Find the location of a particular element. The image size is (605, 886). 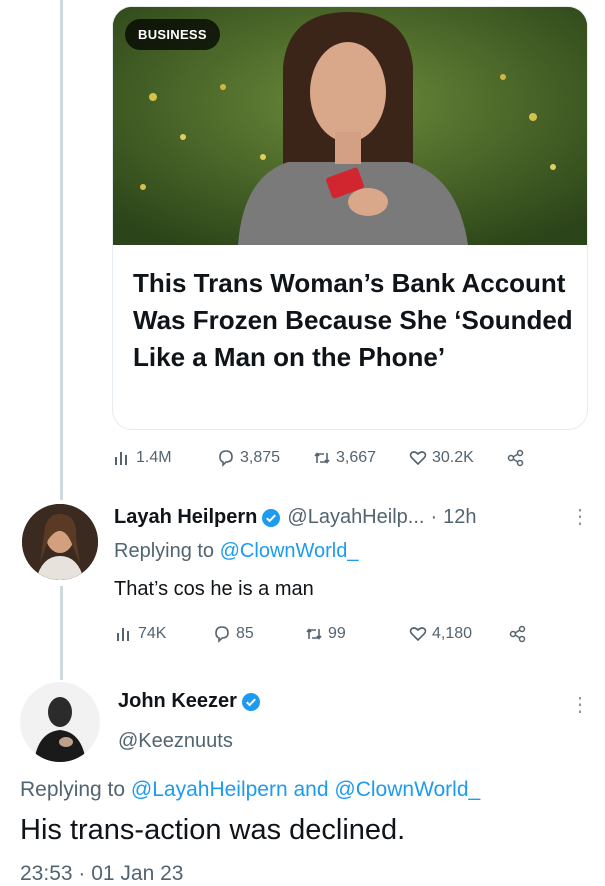

reply1-actions: 74K 85 99 4,180 is located at coordinates (354, 636).